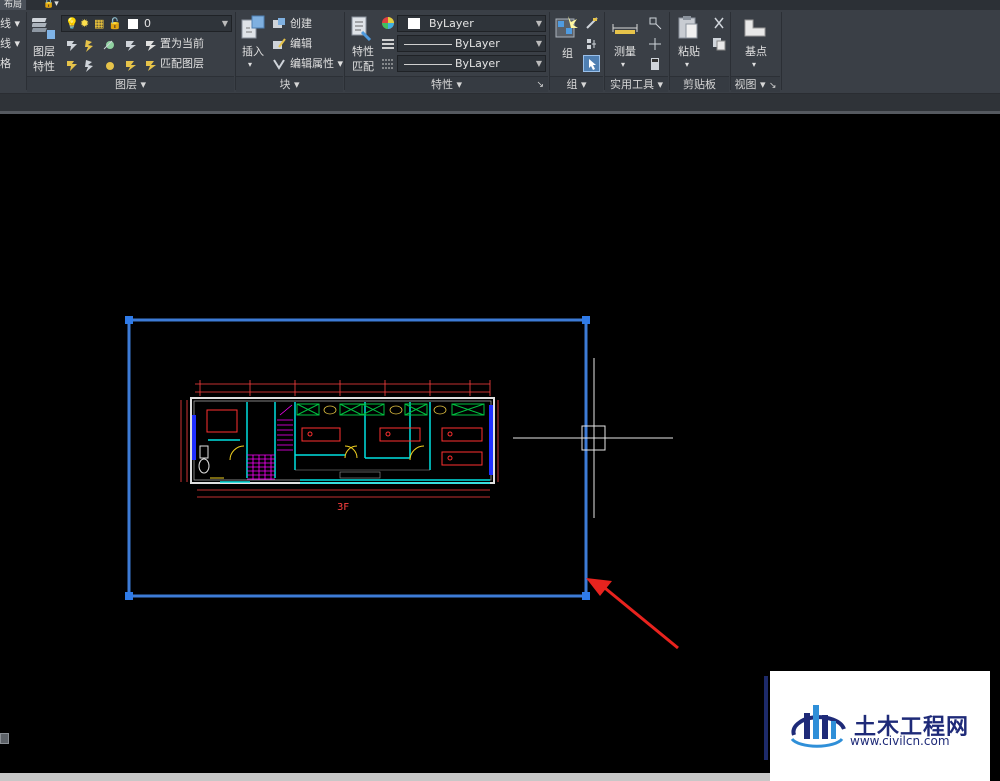 This screenshot has width=1000, height=781. I want to click on grip-top-left, so click(129, 320).